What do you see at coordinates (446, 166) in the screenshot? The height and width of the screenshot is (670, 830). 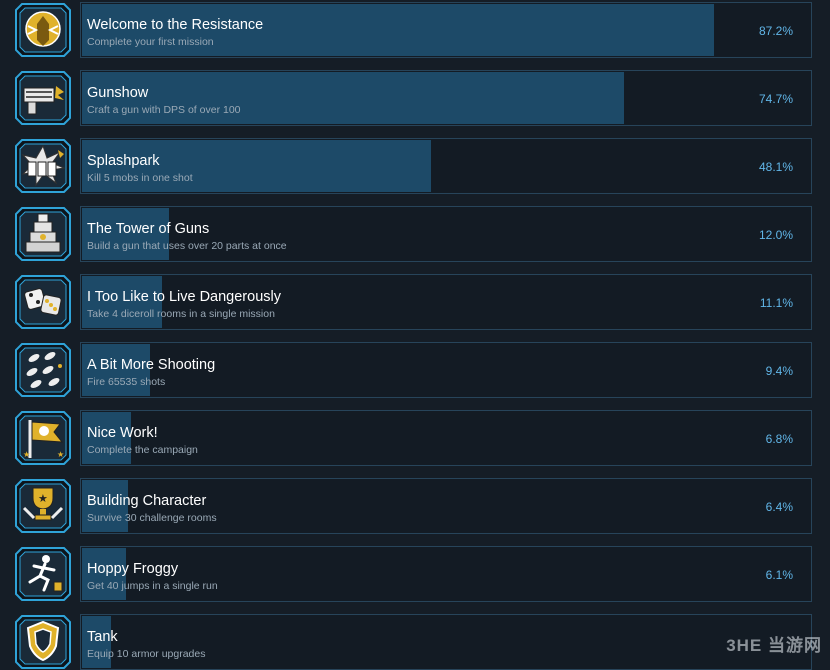 I see `achievement-card: Splashpark Kill 5 mobs in one shot 48.1%` at bounding box center [446, 166].